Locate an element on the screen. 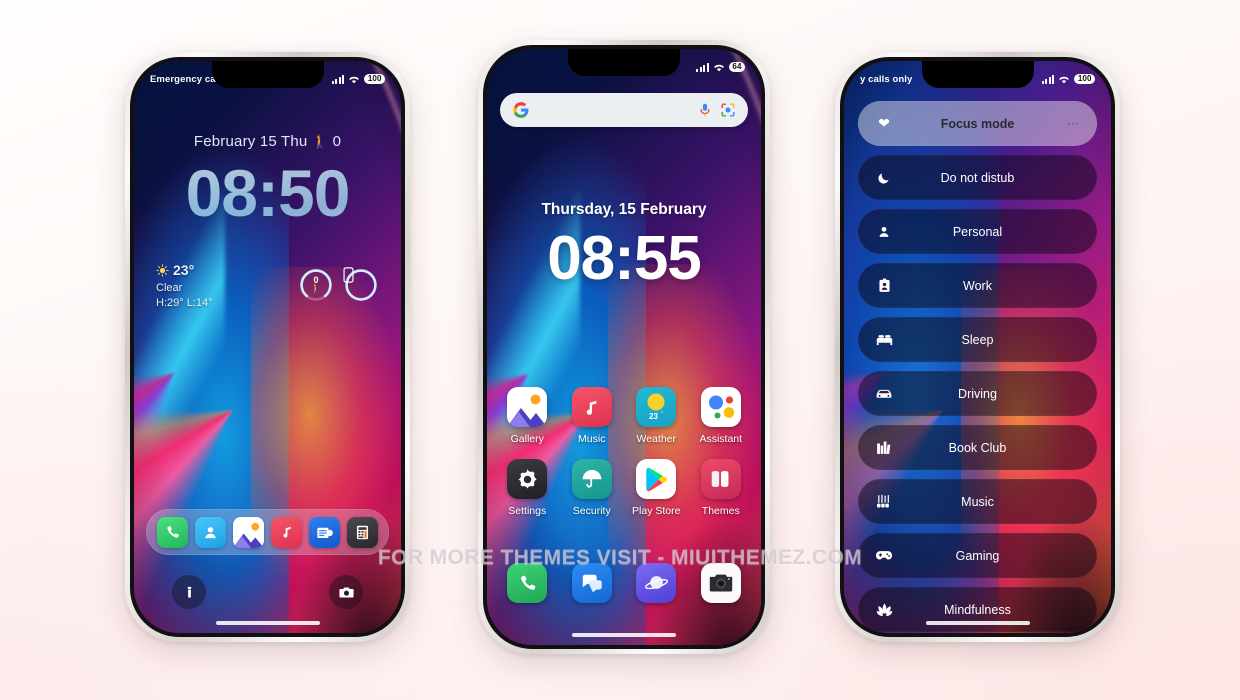  music-note-icon is located at coordinates (591, 407).